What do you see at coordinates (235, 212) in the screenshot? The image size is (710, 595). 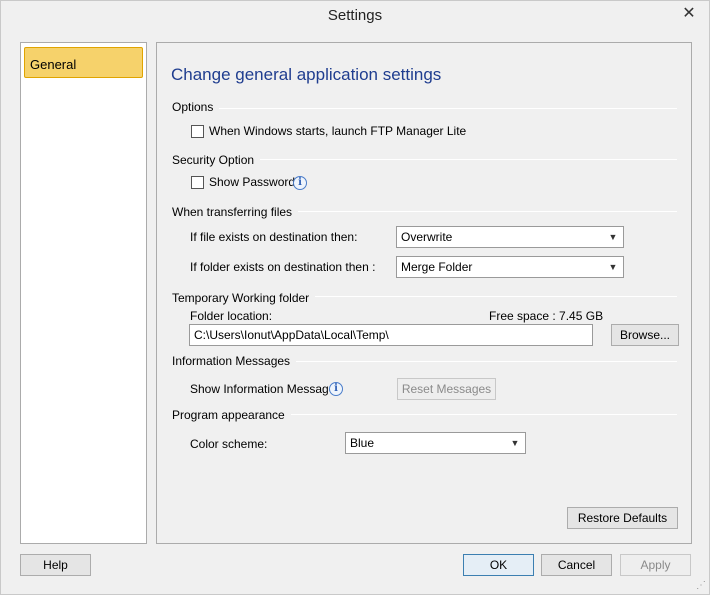 I see `section-title-transfer: When transferring files` at bounding box center [235, 212].